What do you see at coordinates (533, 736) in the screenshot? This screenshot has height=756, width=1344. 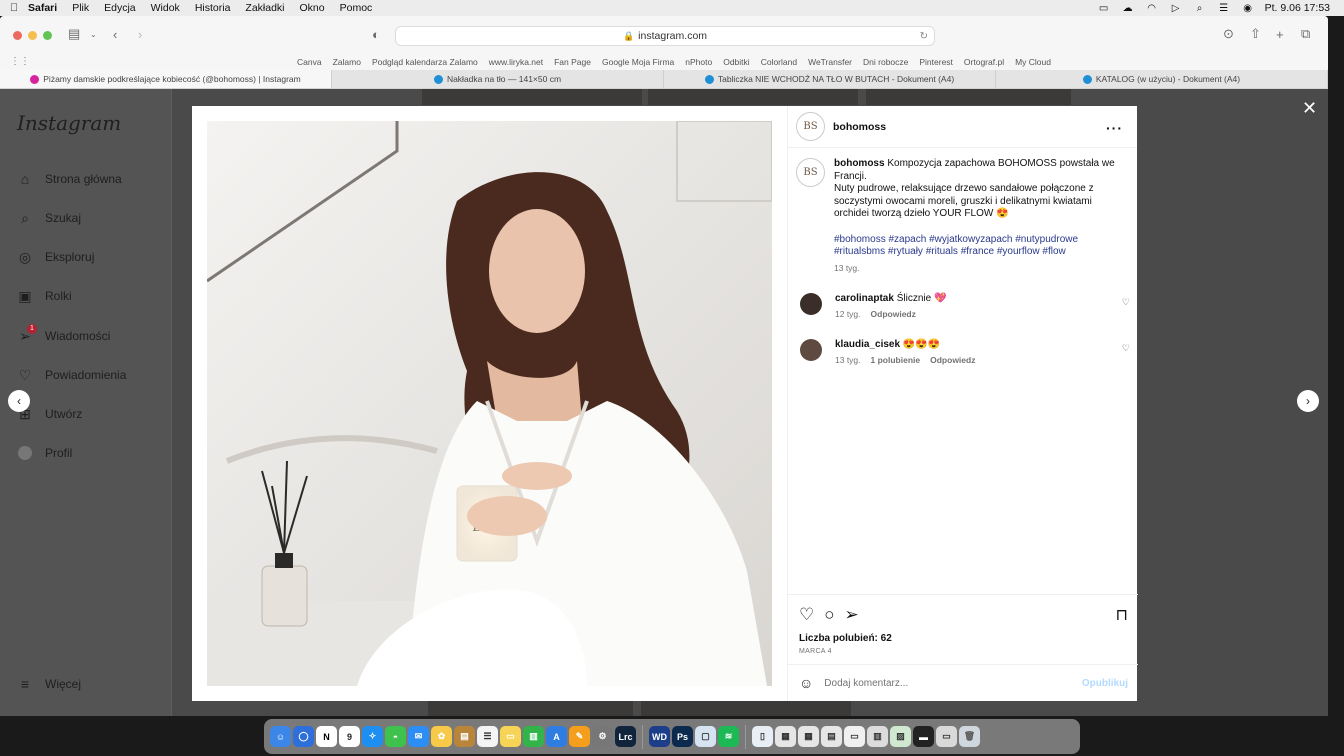 I see `numbers-icon: ▥` at bounding box center [533, 736].